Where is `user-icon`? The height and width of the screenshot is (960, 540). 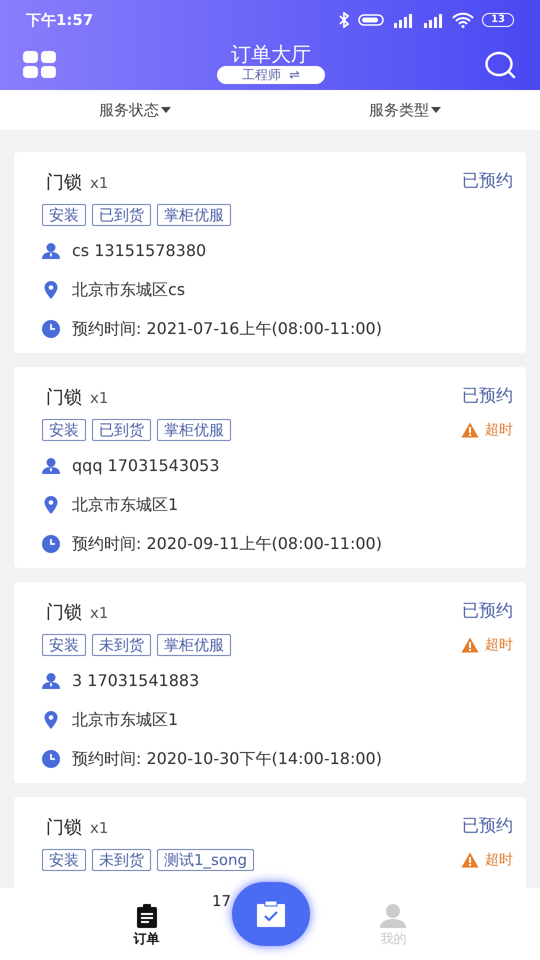 user-icon is located at coordinates (393, 916).